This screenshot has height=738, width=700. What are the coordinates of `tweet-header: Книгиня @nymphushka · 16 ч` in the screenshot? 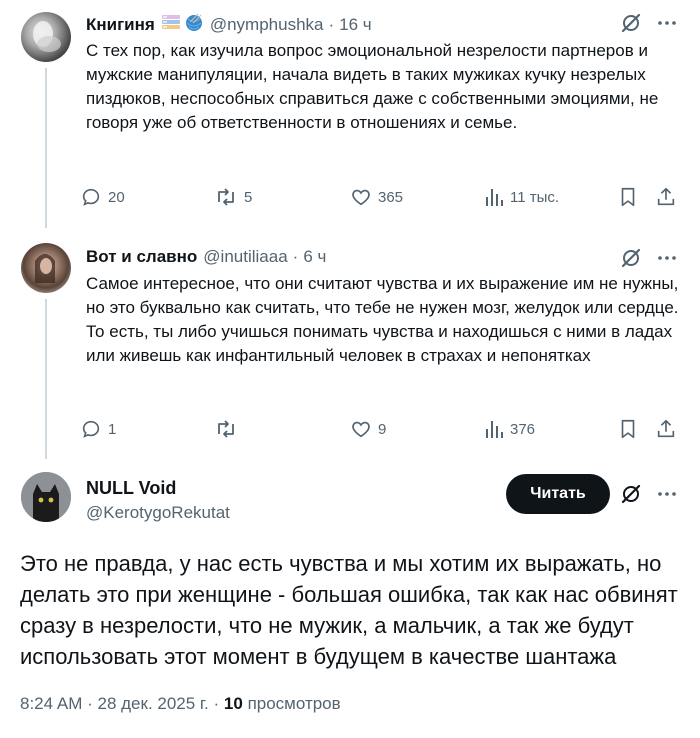 It's located at (229, 24).